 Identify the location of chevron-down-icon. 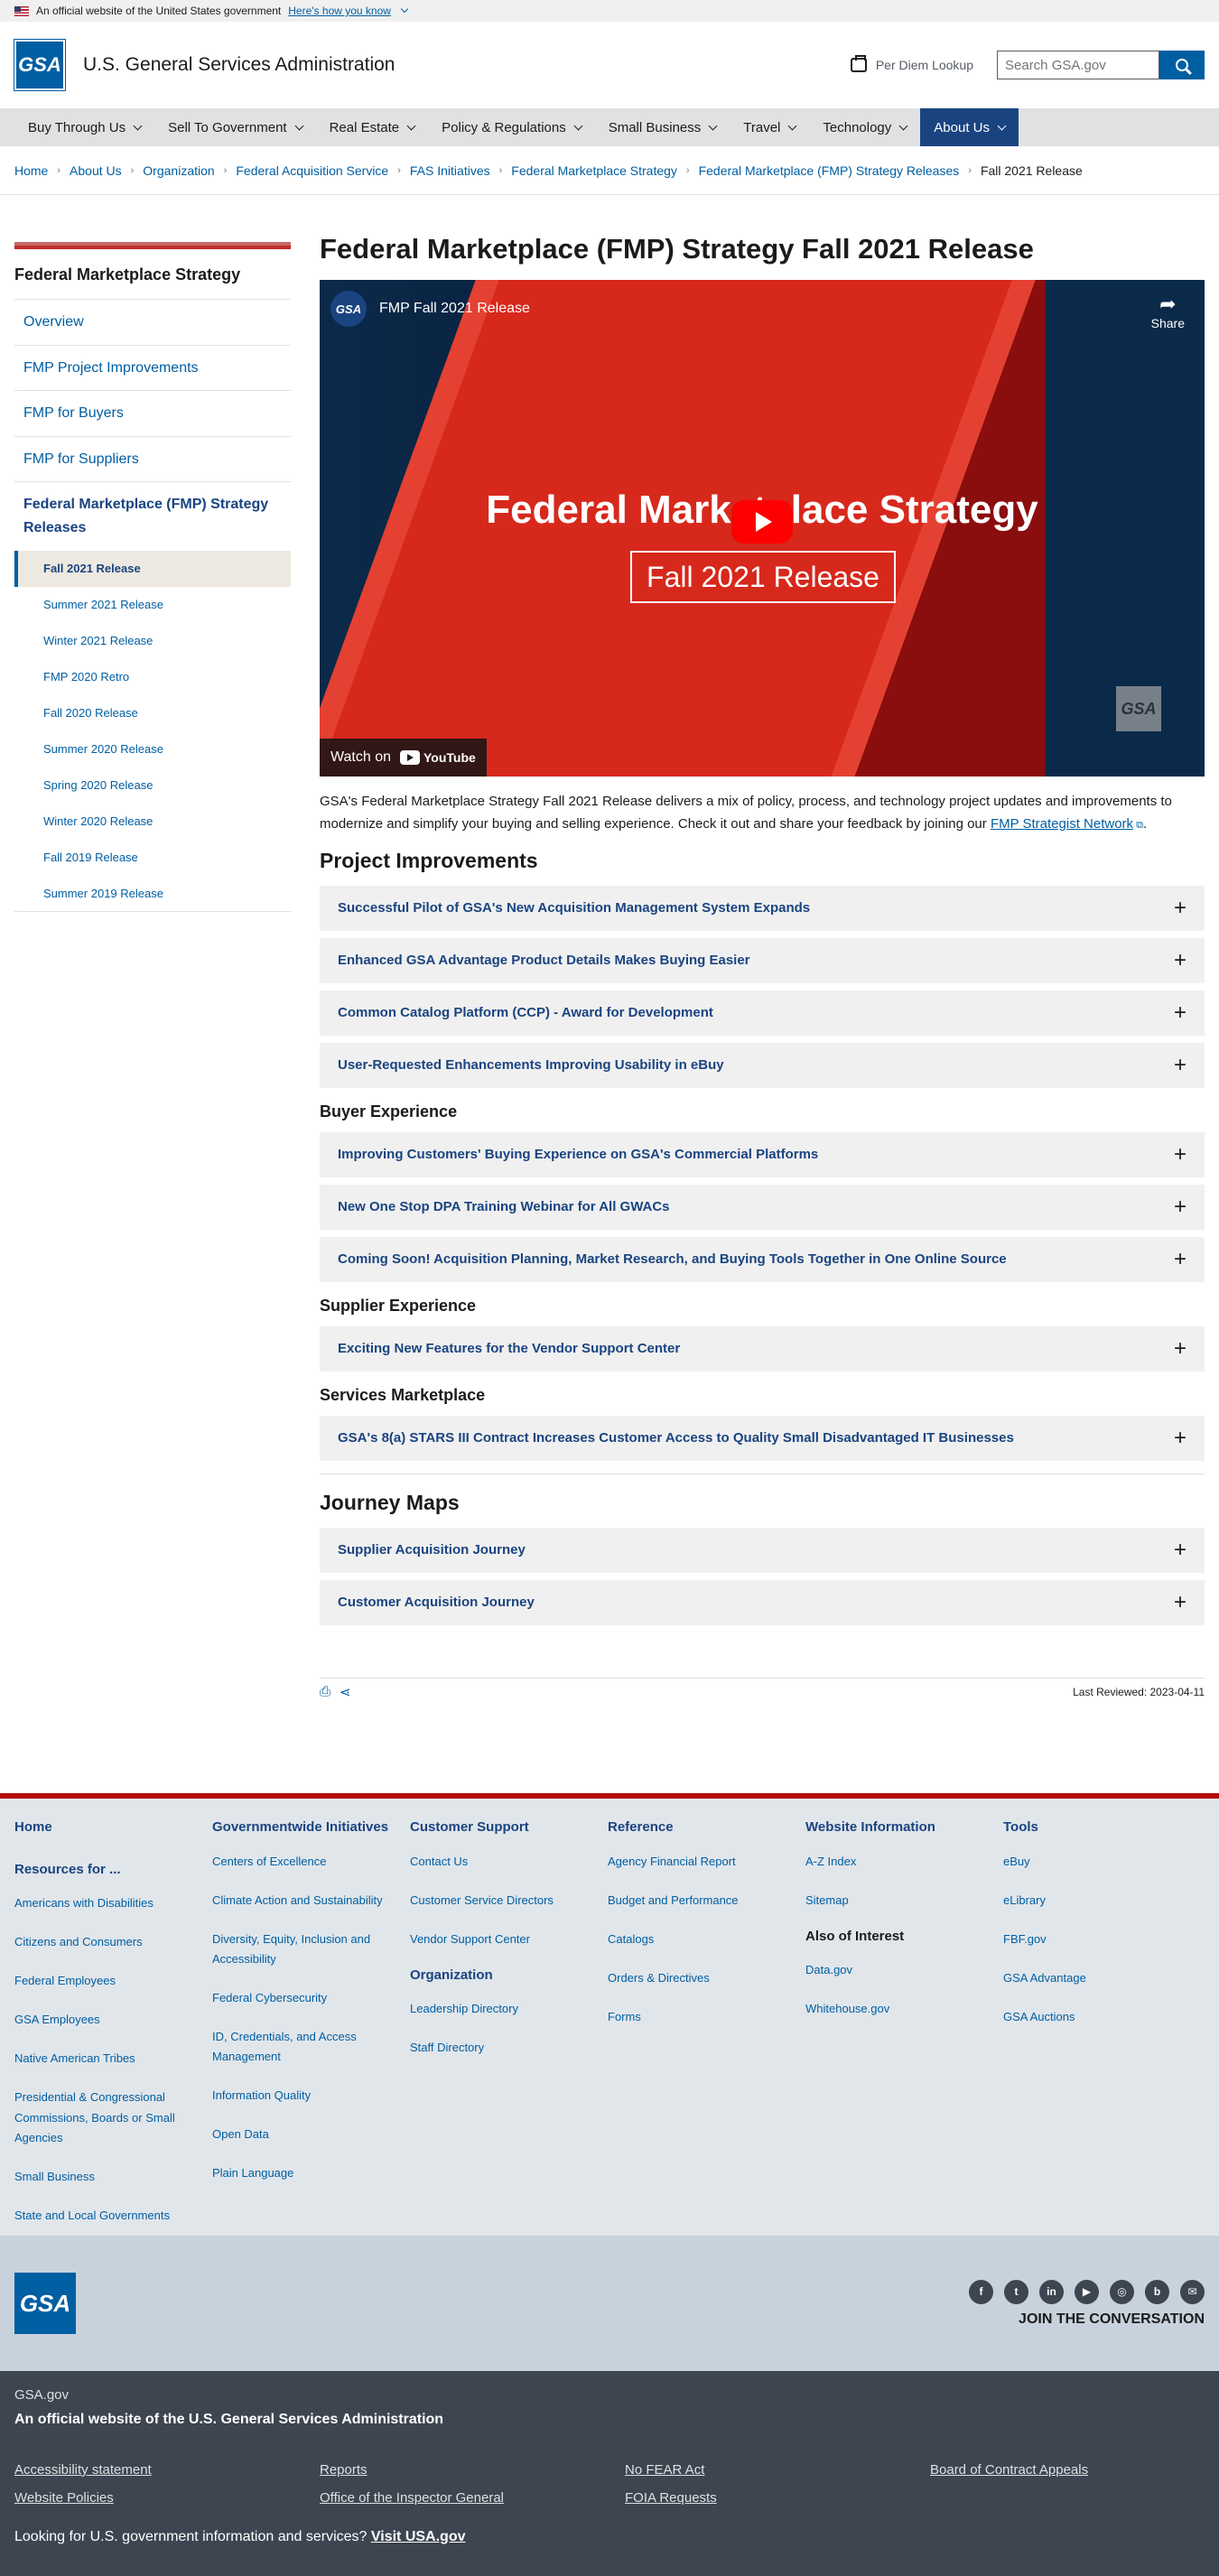
(404, 9).